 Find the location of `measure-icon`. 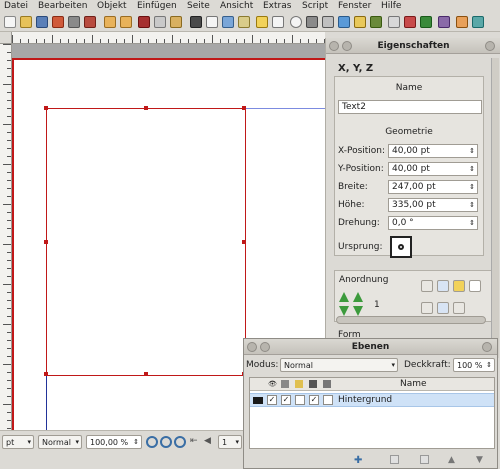

measure-icon is located at coordinates (444, 22).